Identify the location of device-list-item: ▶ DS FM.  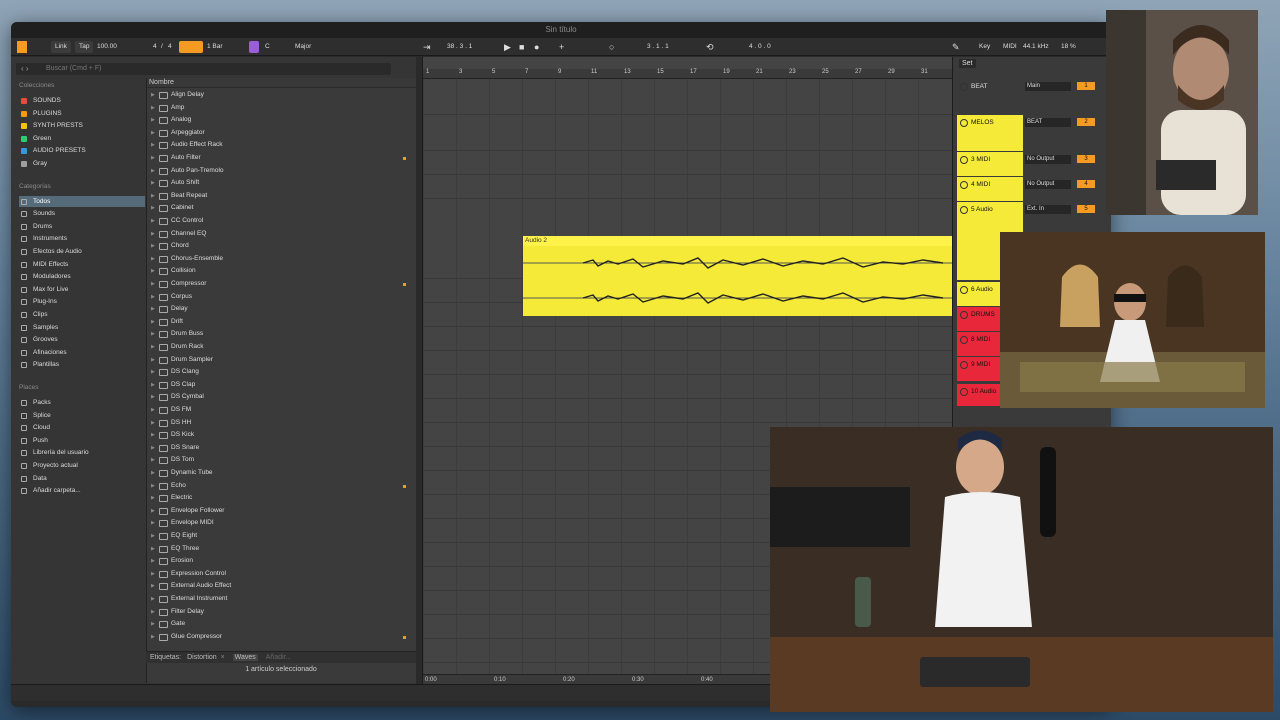
(282, 410).